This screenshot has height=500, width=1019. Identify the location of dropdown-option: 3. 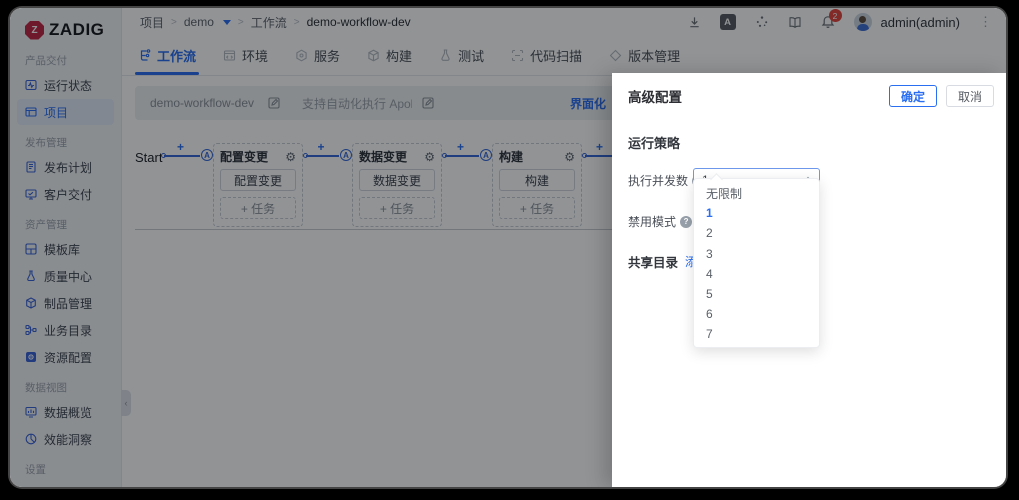
(756, 254).